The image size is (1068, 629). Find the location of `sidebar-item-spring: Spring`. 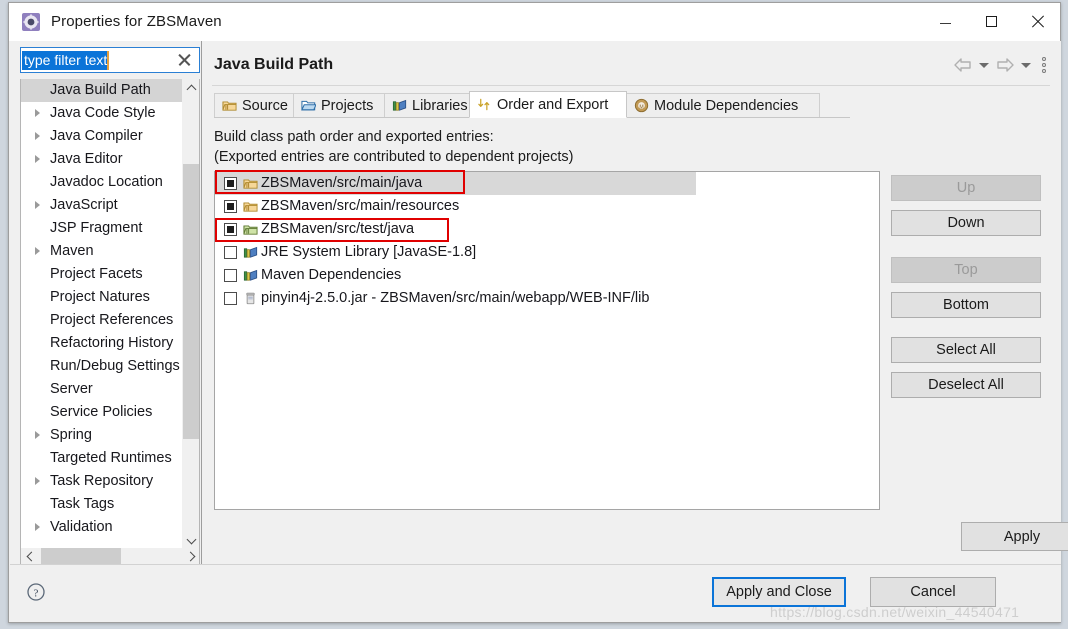

sidebar-item-spring: Spring is located at coordinates (102, 435).